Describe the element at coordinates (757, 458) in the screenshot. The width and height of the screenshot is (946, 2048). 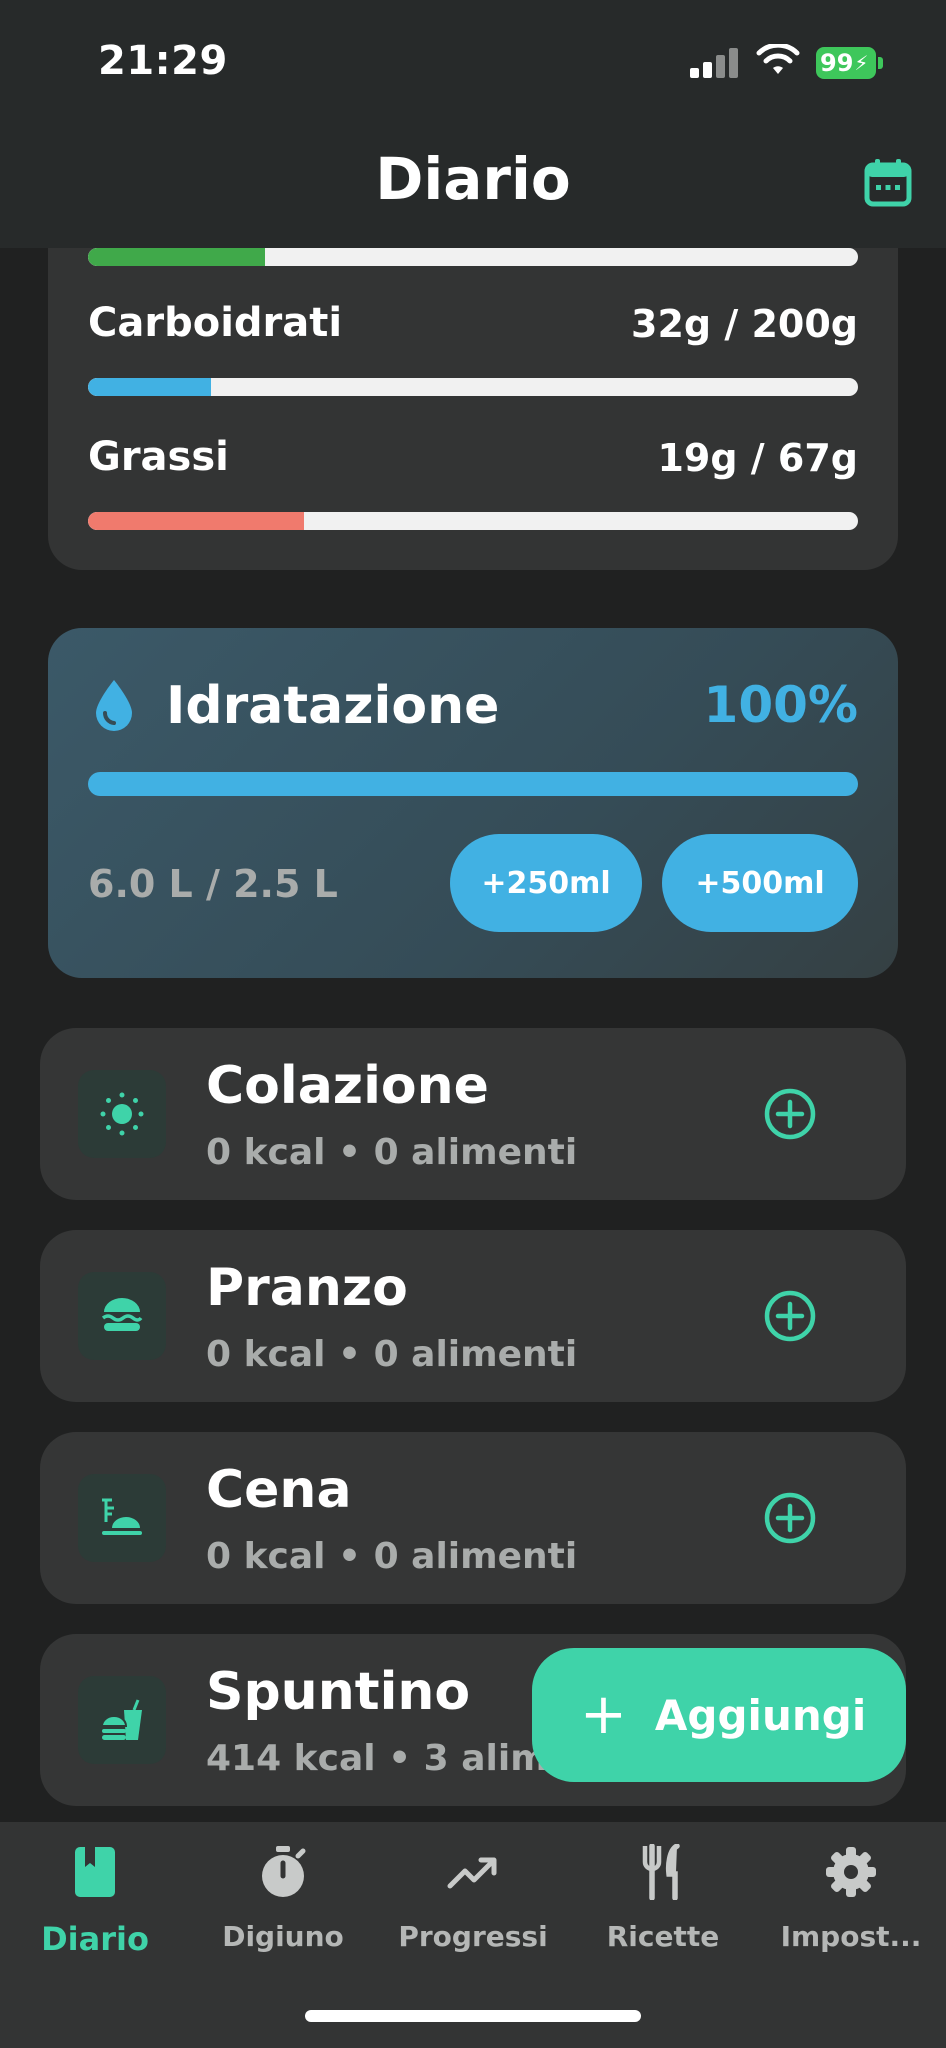
I see `fats-value: 19g / 67g` at that location.